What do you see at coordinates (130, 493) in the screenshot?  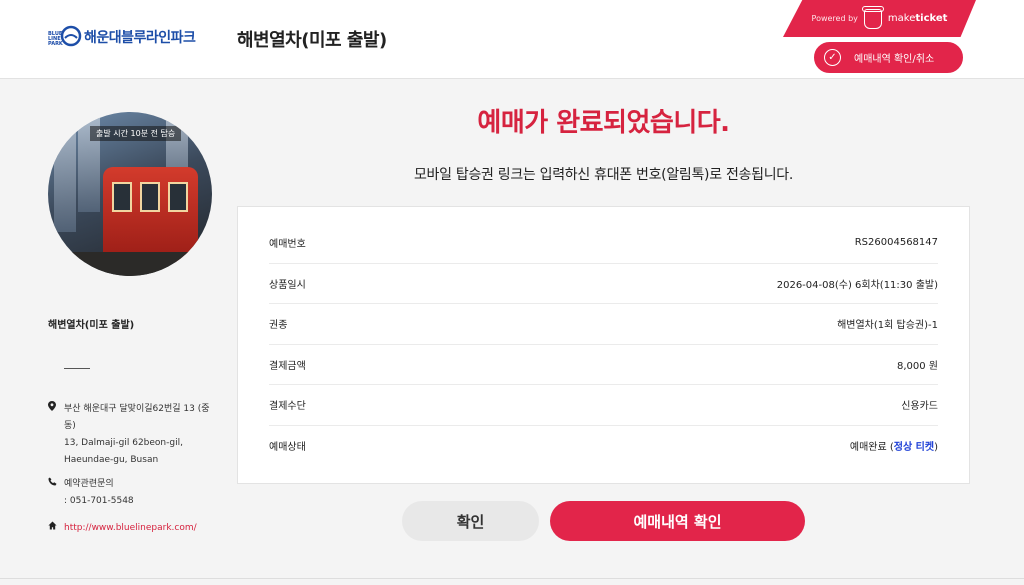 I see `contact-block: 예약관련문의 : 051-701-5548` at bounding box center [130, 493].